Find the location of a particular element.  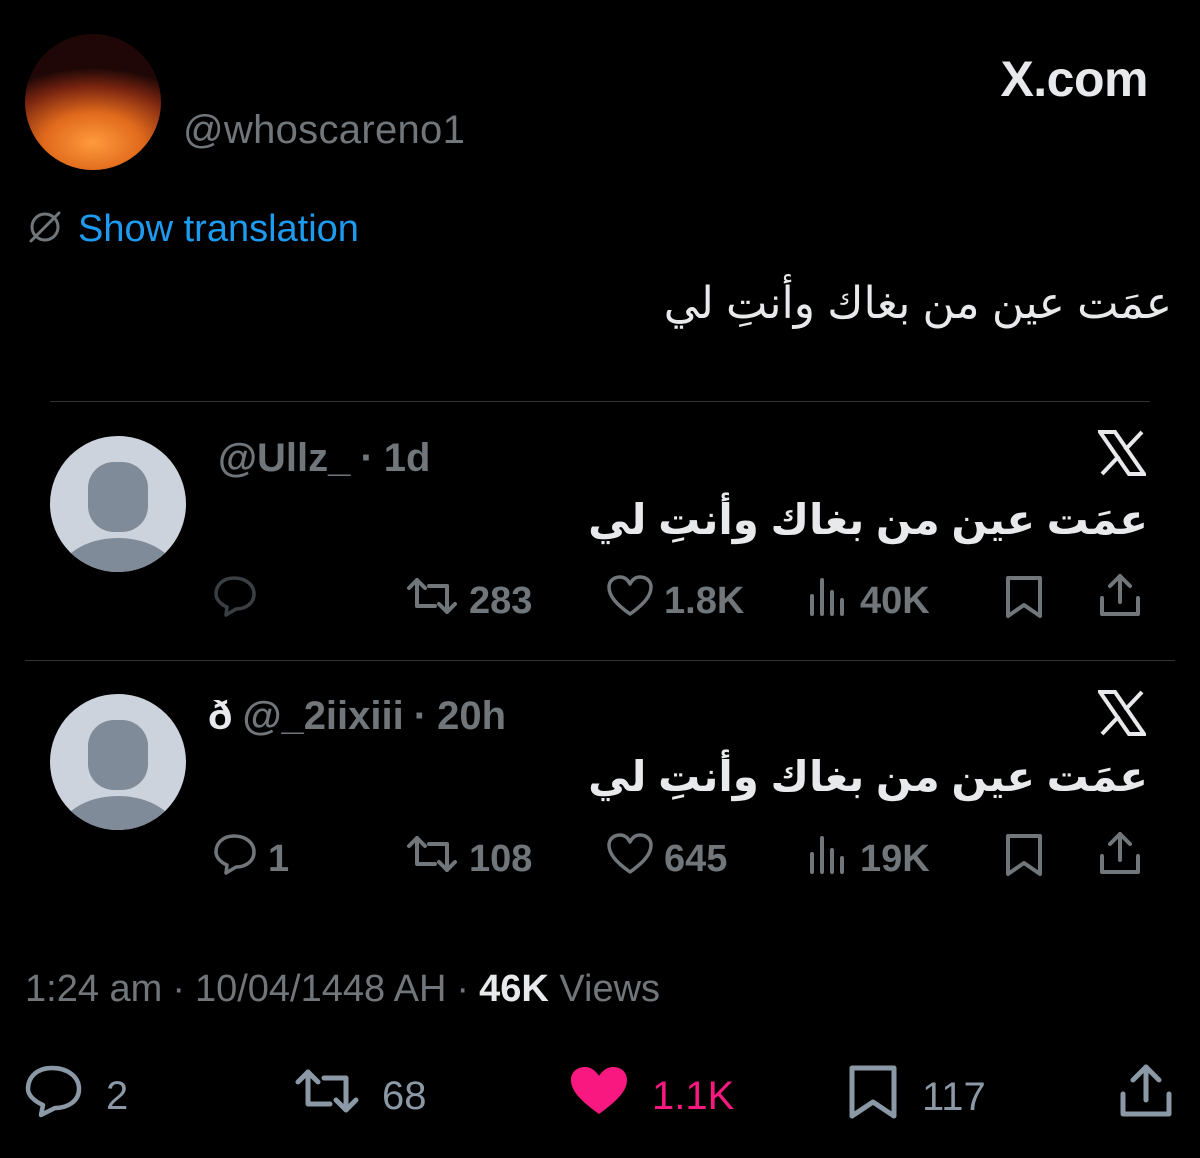

reply-button: 1 is located at coordinates (250, 859).